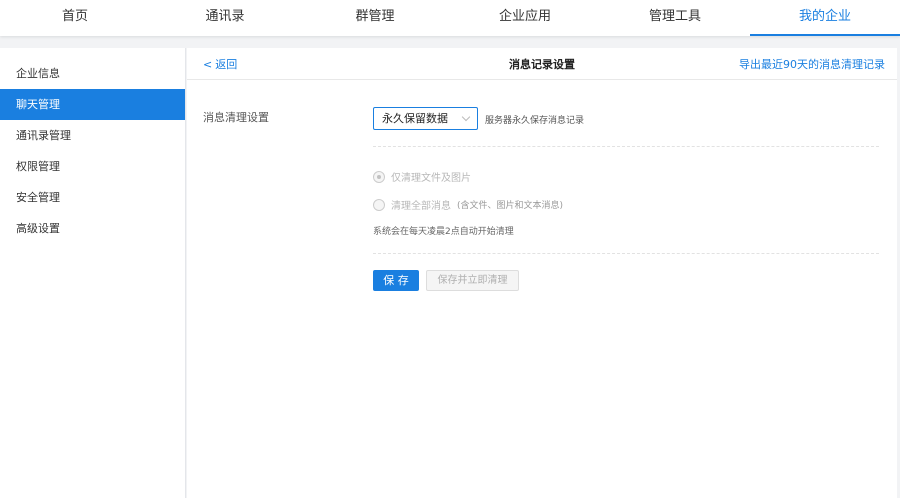 Image resolution: width=900 pixels, height=498 pixels. What do you see at coordinates (542, 64) in the screenshot?
I see `panel-header: < 返回 消息记录设置 导出最近90天的消息清理记录` at bounding box center [542, 64].